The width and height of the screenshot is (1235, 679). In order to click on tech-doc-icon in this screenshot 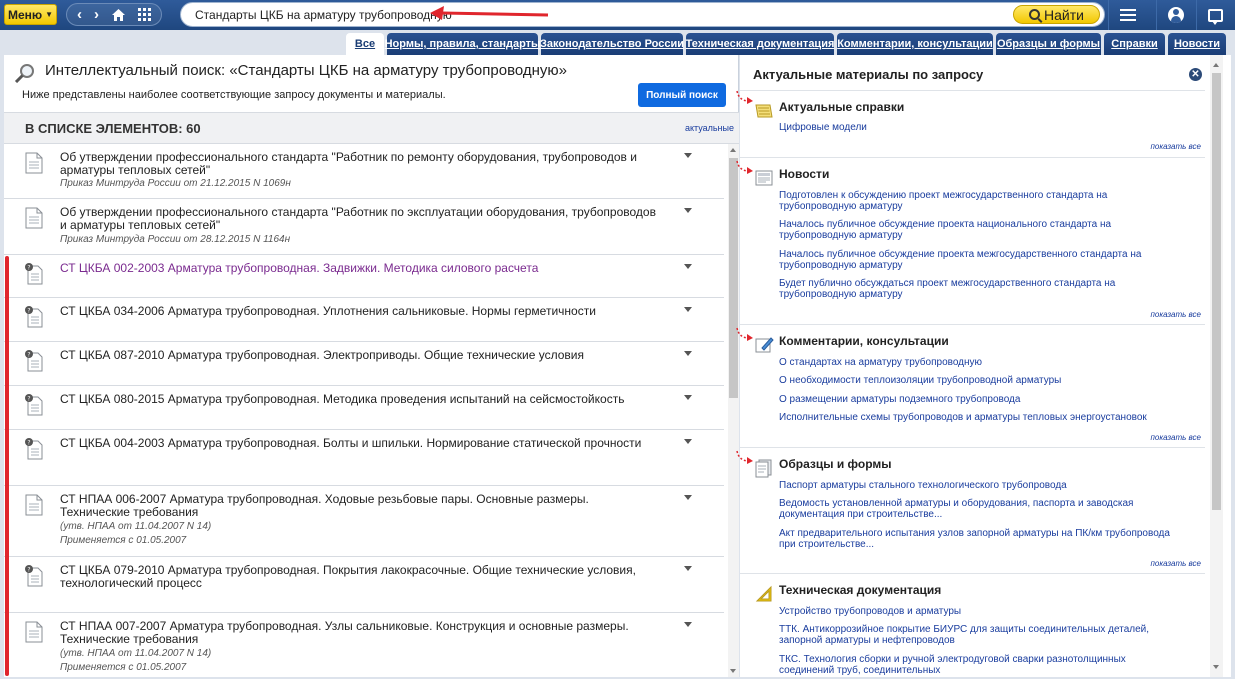, I will do `click(763, 593)`.